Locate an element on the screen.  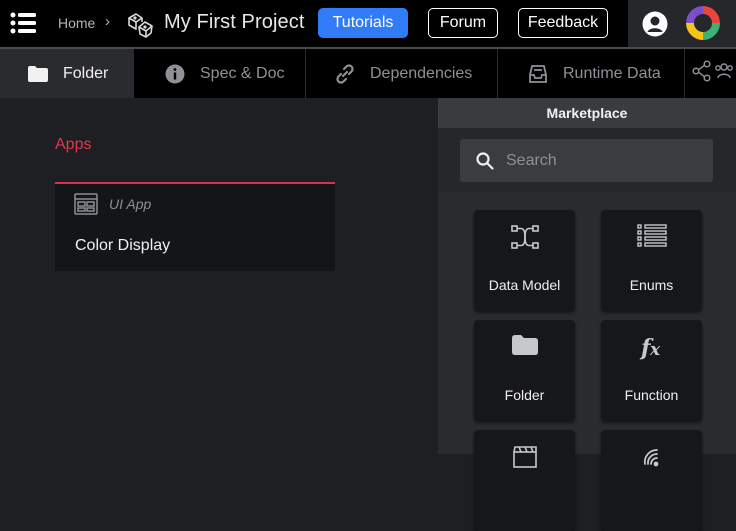
tile-function: f x Function is located at coordinates (651, 370).